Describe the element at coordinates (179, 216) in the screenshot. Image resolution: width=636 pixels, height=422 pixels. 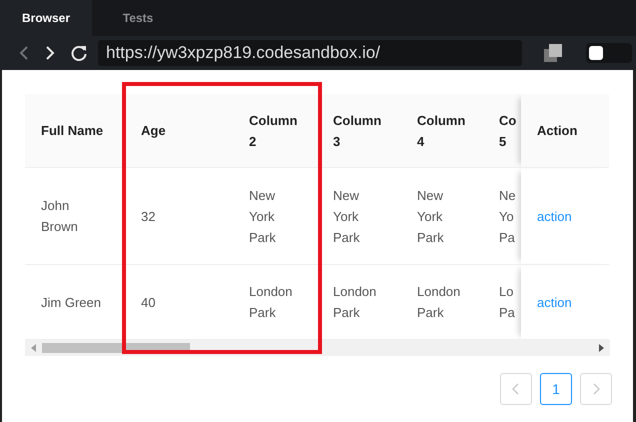
I see `table-cell: 32` at that location.